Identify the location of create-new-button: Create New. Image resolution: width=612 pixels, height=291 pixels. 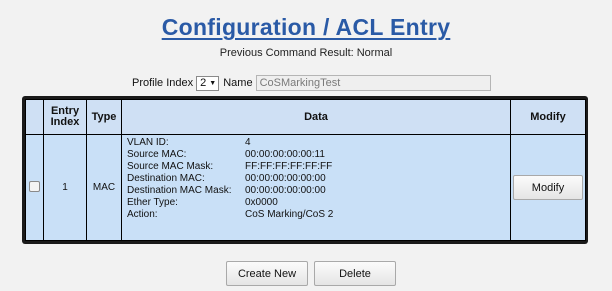
(267, 273).